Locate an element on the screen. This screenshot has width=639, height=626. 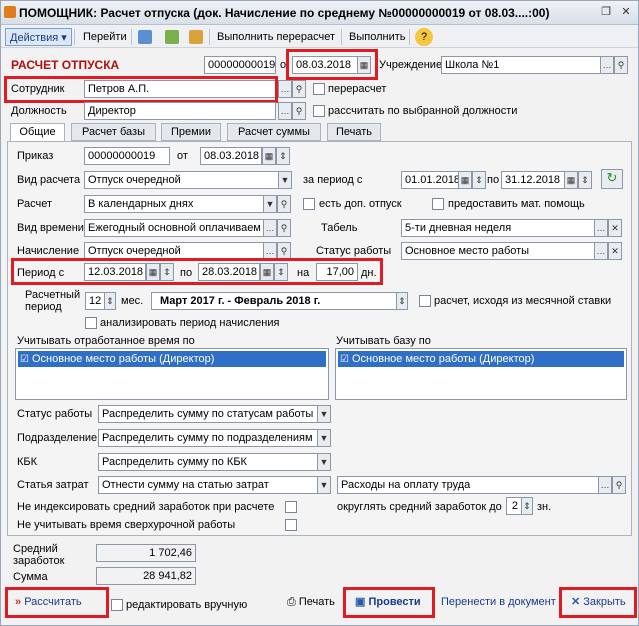
calculate-button: » Рассчитать is located at coordinates (48, 603).